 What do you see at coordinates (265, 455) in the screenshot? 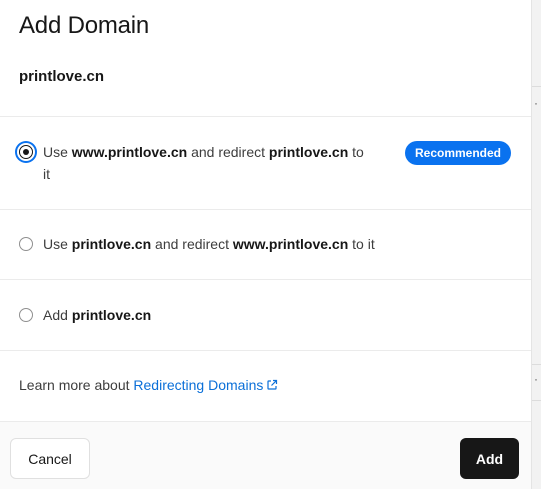
I see `dialog-footer: Cancel Add` at bounding box center [265, 455].